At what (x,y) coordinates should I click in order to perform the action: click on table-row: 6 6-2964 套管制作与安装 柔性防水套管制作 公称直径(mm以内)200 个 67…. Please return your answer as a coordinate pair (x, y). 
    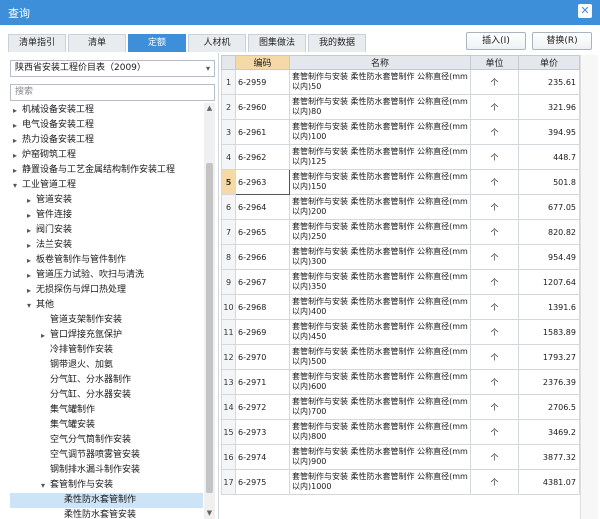
    Looking at the image, I should click on (400, 207).